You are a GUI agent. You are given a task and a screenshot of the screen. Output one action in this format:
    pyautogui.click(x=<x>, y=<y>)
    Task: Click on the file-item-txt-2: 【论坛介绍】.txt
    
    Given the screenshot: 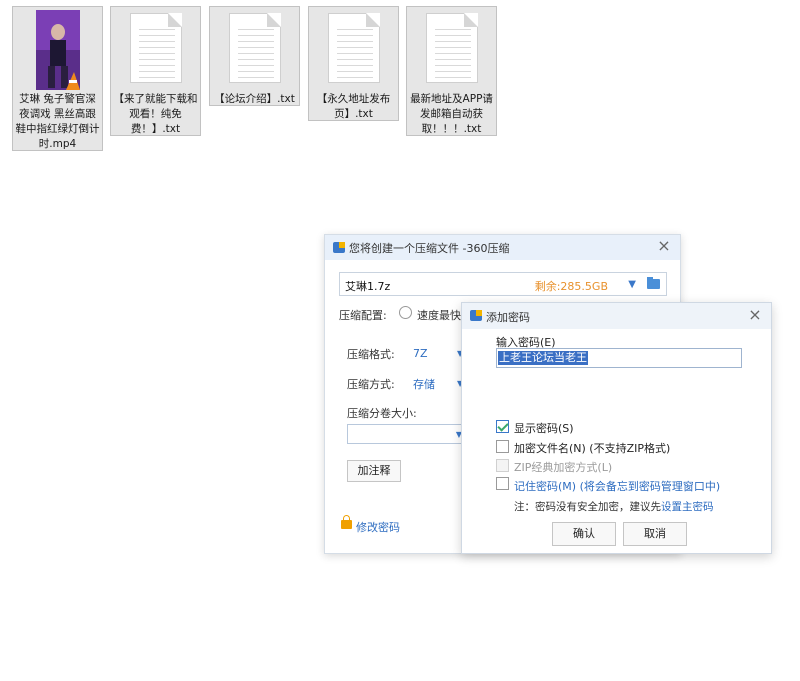 What is the action you would take?
    pyautogui.click(x=254, y=56)
    